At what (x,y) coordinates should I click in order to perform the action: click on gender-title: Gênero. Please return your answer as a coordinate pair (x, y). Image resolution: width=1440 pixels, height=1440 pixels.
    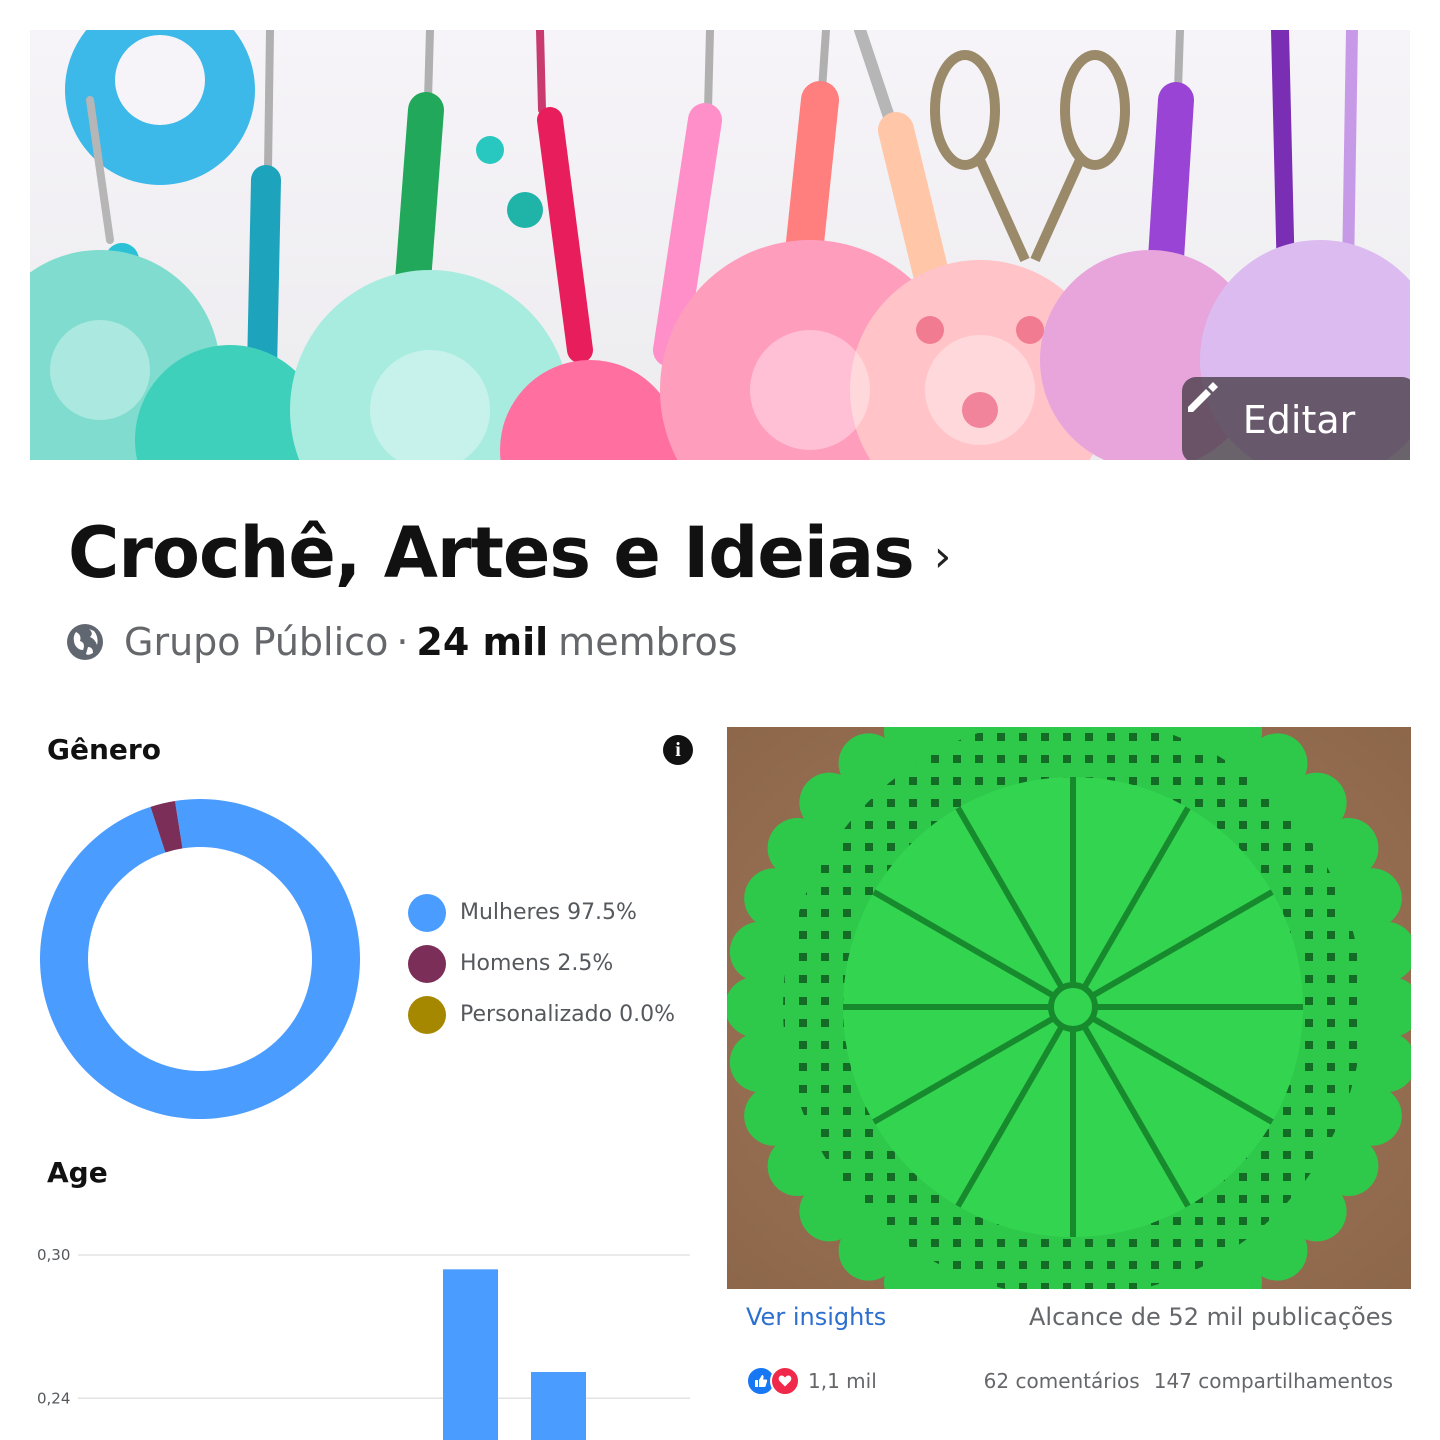
    Looking at the image, I should click on (104, 749).